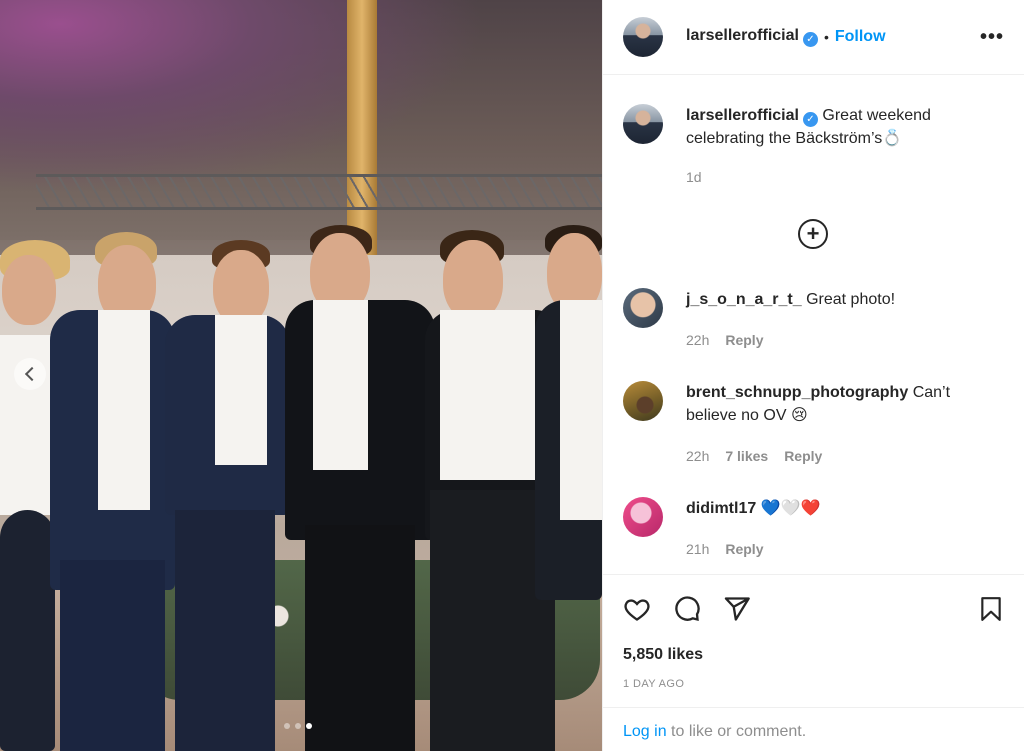 The width and height of the screenshot is (1024, 751). I want to click on post-header: larsellerofficial ✓ • Follow •••, so click(813, 37).